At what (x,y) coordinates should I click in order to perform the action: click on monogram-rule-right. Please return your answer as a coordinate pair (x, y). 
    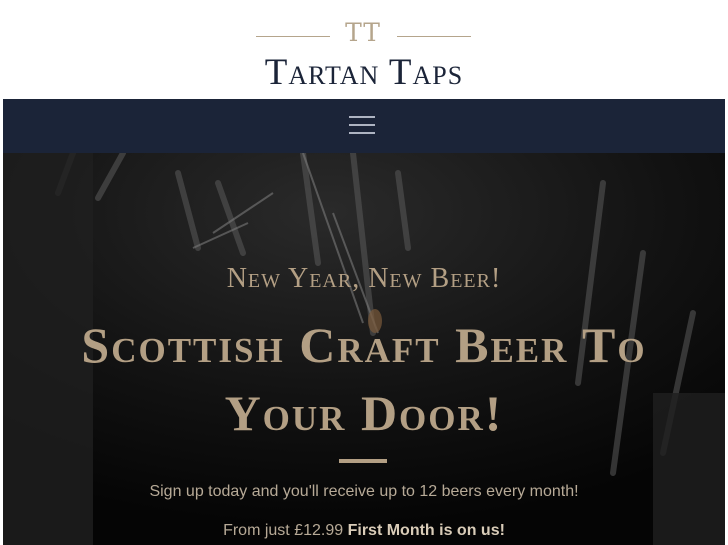
    Looking at the image, I should click on (434, 36).